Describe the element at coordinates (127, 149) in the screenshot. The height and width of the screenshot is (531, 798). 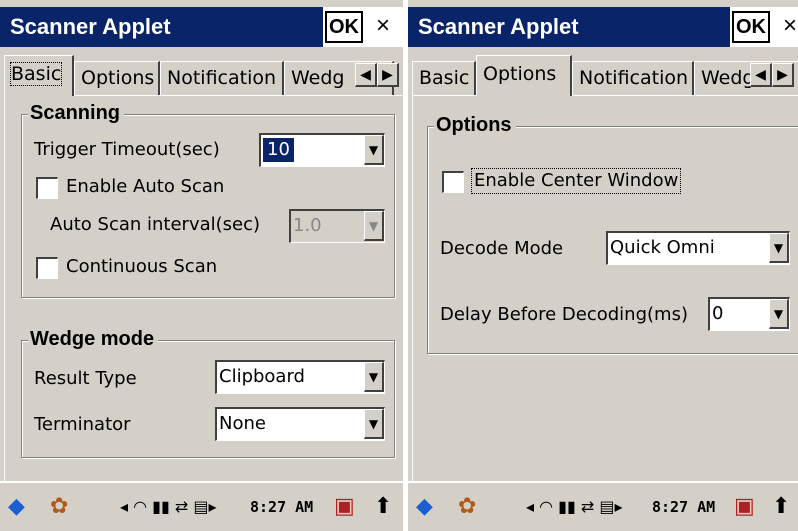
I see `trigger-timeout-label: Trigger Timeout(sec)` at that location.